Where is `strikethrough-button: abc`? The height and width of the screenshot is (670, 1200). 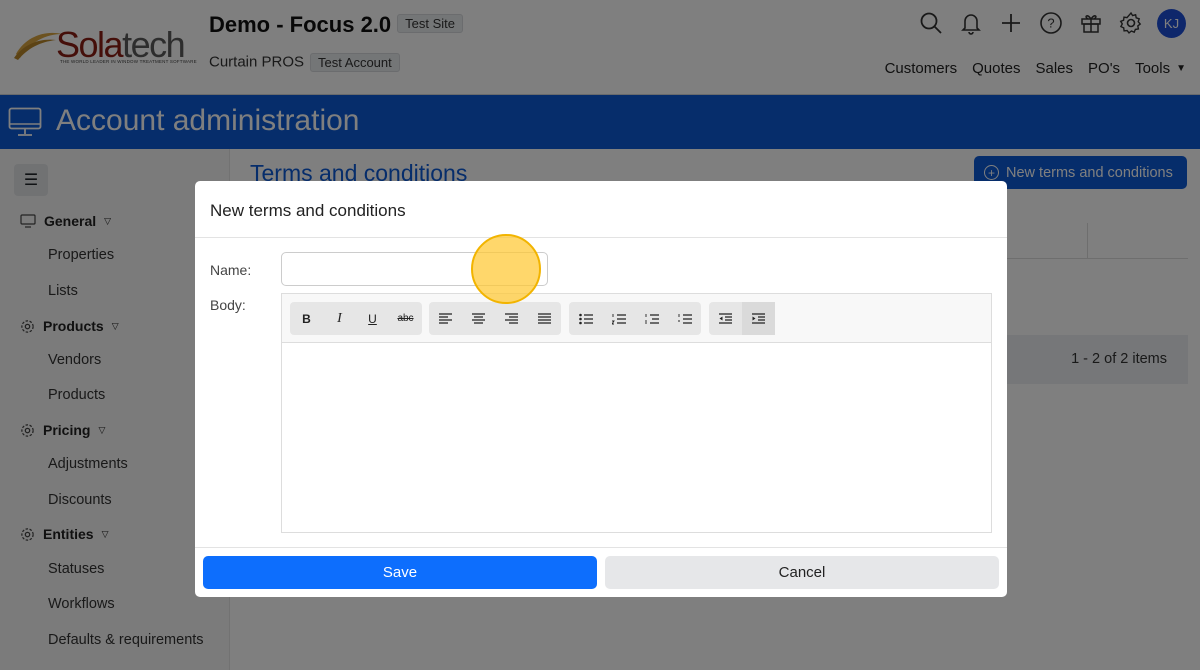 strikethrough-button: abc is located at coordinates (405, 318).